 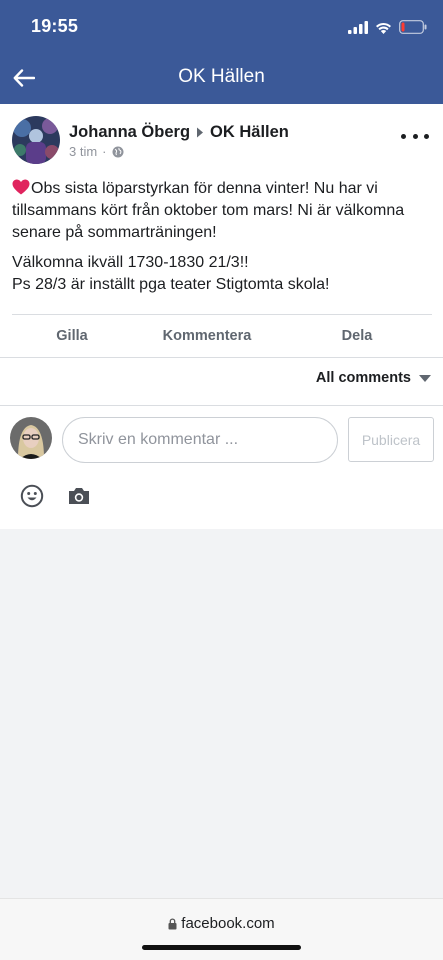 What do you see at coordinates (425, 378) in the screenshot?
I see `caret-down-icon` at bounding box center [425, 378].